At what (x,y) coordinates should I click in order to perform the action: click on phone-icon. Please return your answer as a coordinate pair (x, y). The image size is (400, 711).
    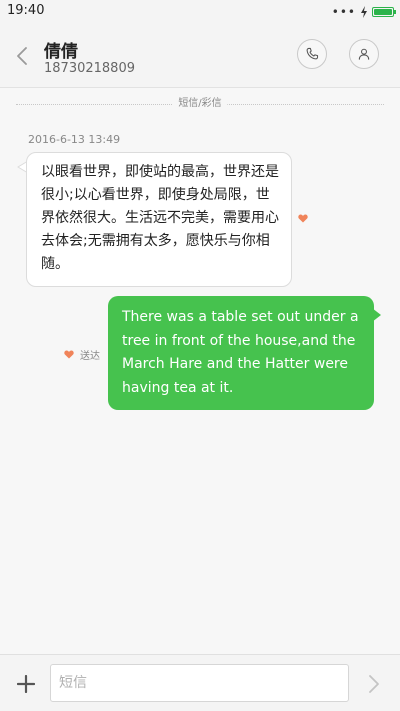
    Looking at the image, I should click on (312, 53).